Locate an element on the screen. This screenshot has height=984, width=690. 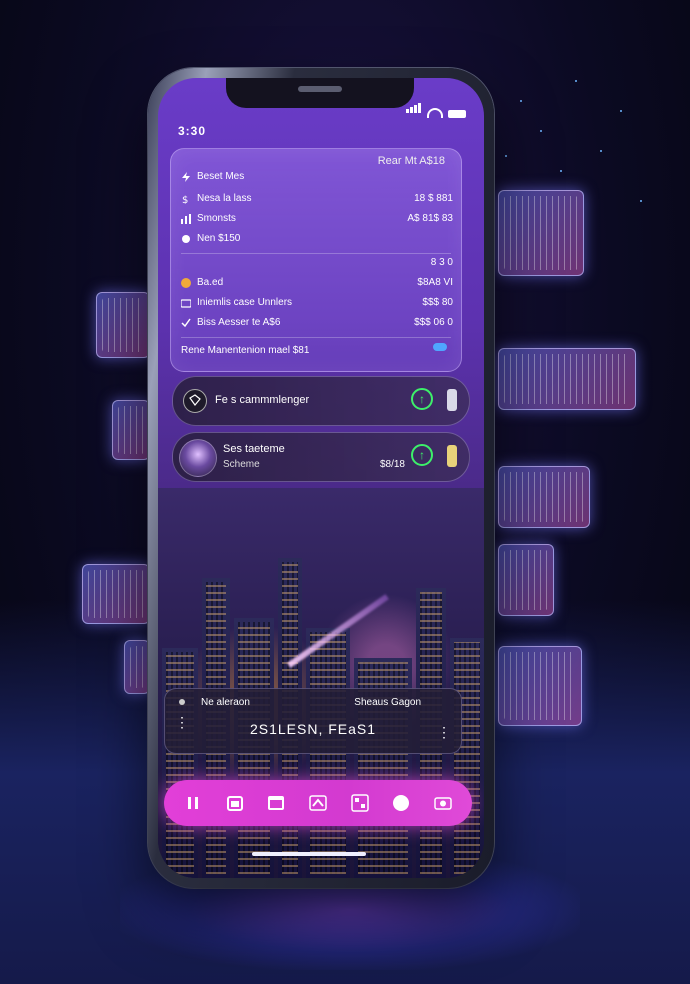
dot-icon is located at coordinates (182, 702).